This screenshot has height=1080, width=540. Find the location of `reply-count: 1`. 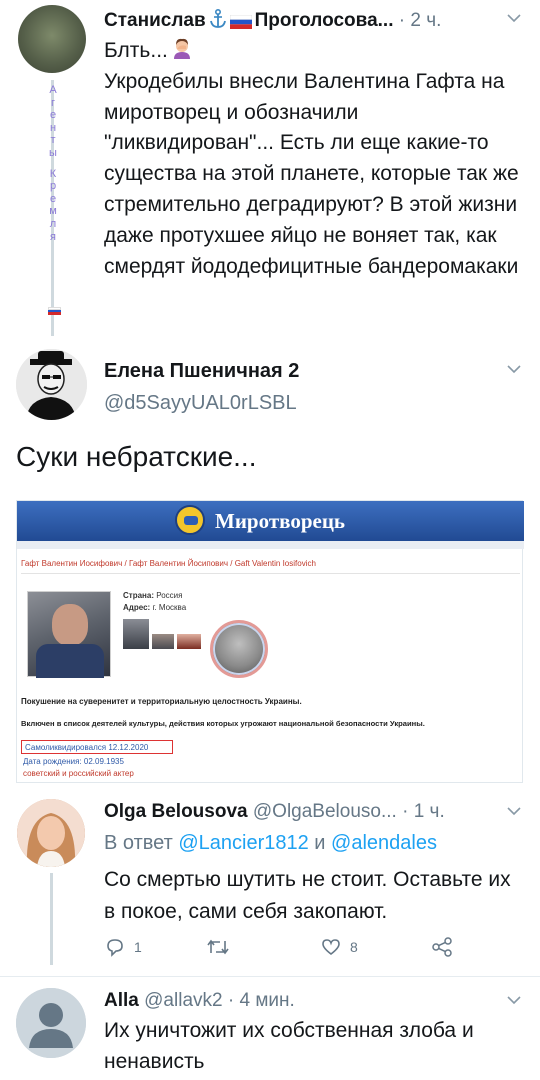

reply-count: 1 is located at coordinates (138, 947).